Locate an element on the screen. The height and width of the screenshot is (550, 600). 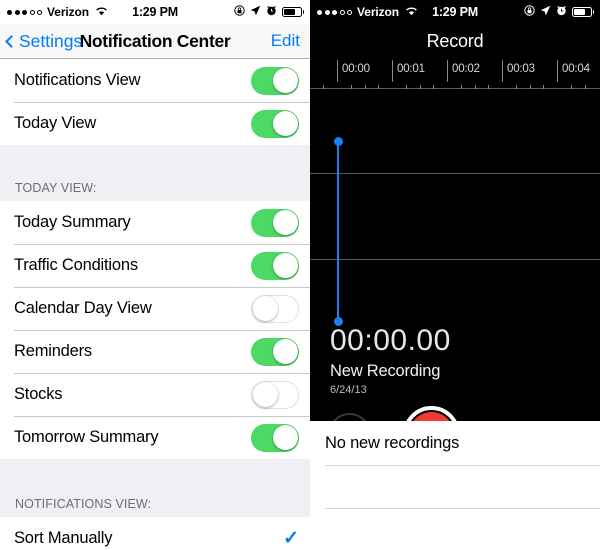
settings-group-notifications-view: Sort Manually ✓ is located at coordinates (155, 533).